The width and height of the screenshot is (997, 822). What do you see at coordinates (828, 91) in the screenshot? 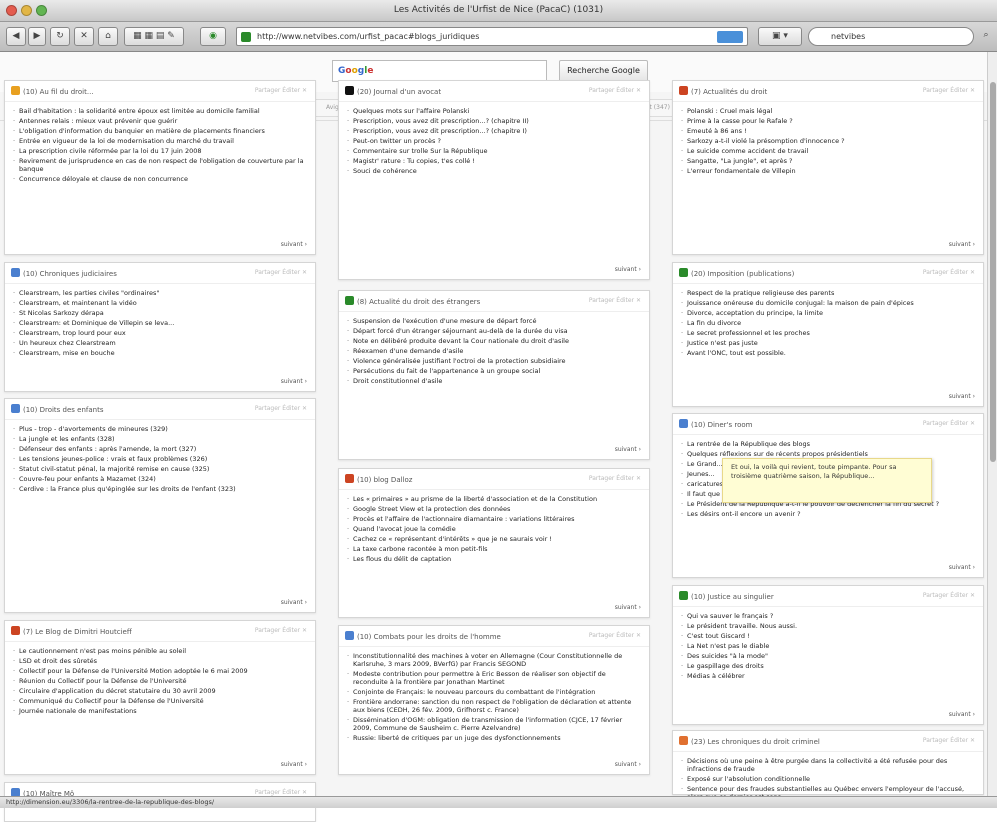
I see `widget-header: (7) Actualités du droit Partager Éditer ✕` at bounding box center [828, 91].